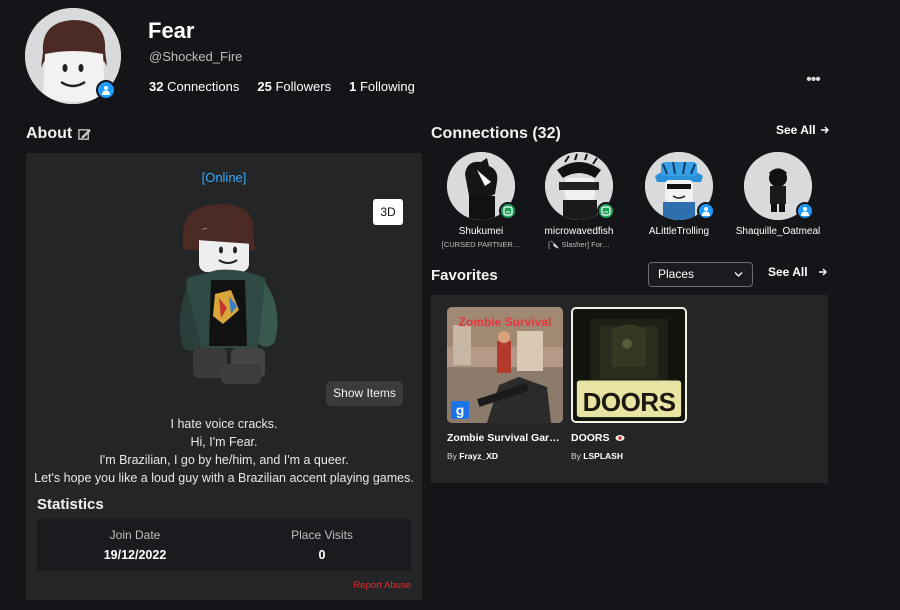  Describe the element at coordinates (597, 456) in the screenshot. I see `game-creator: By LSPLASH` at that location.